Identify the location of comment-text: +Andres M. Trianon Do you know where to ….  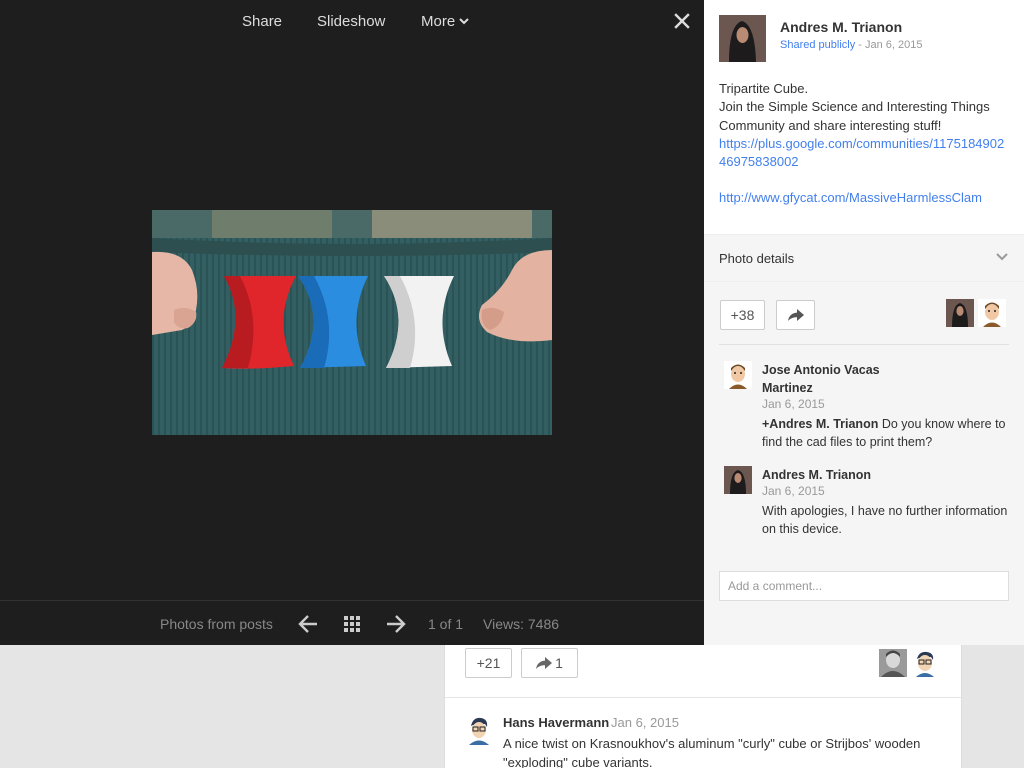
(887, 433).